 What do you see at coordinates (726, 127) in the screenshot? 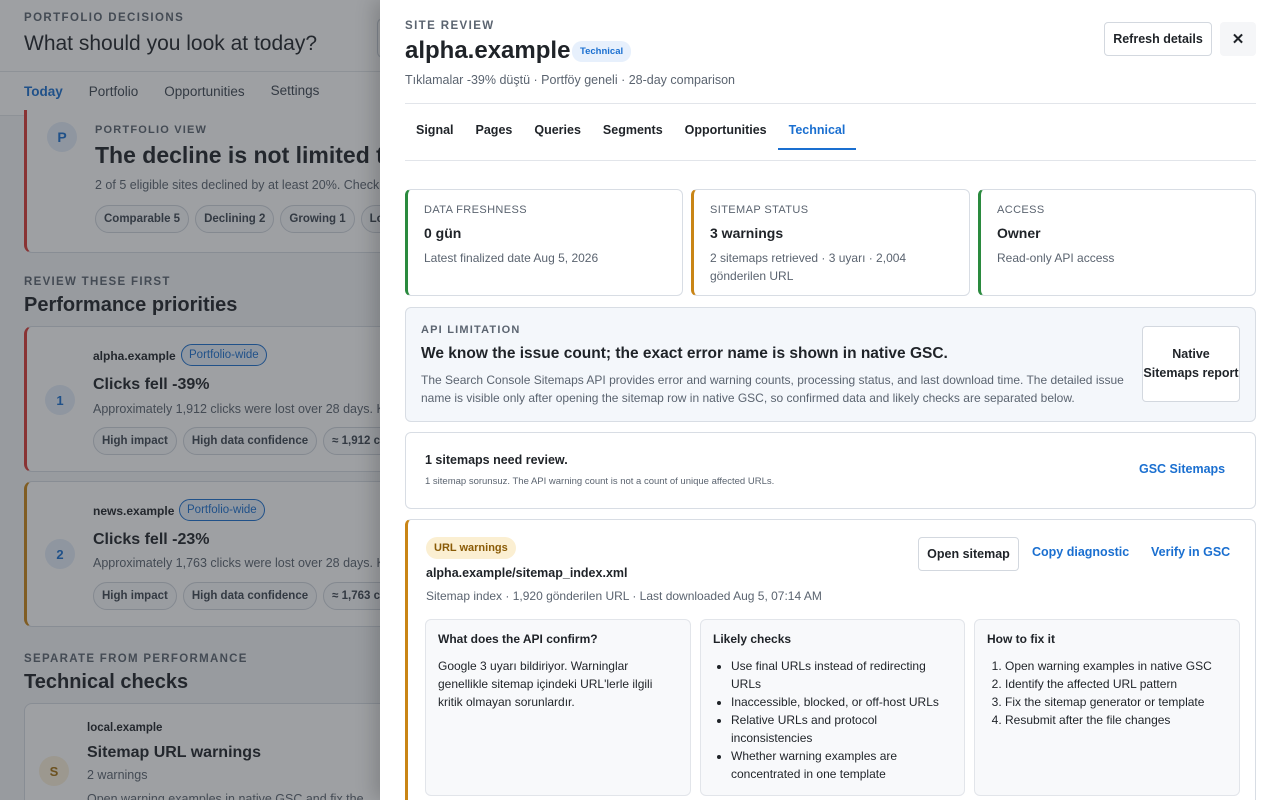
I see `tab-opportunities: Opportunities` at bounding box center [726, 127].